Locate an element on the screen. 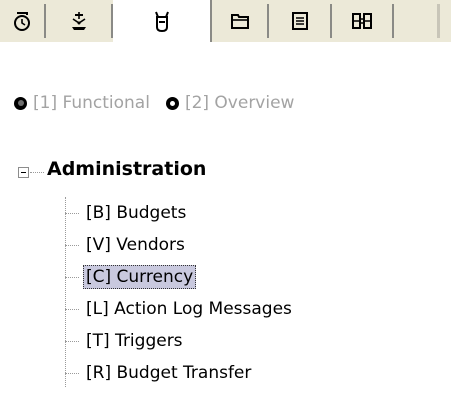 The image size is (451, 403). tab-strip is located at coordinates (225, 22).